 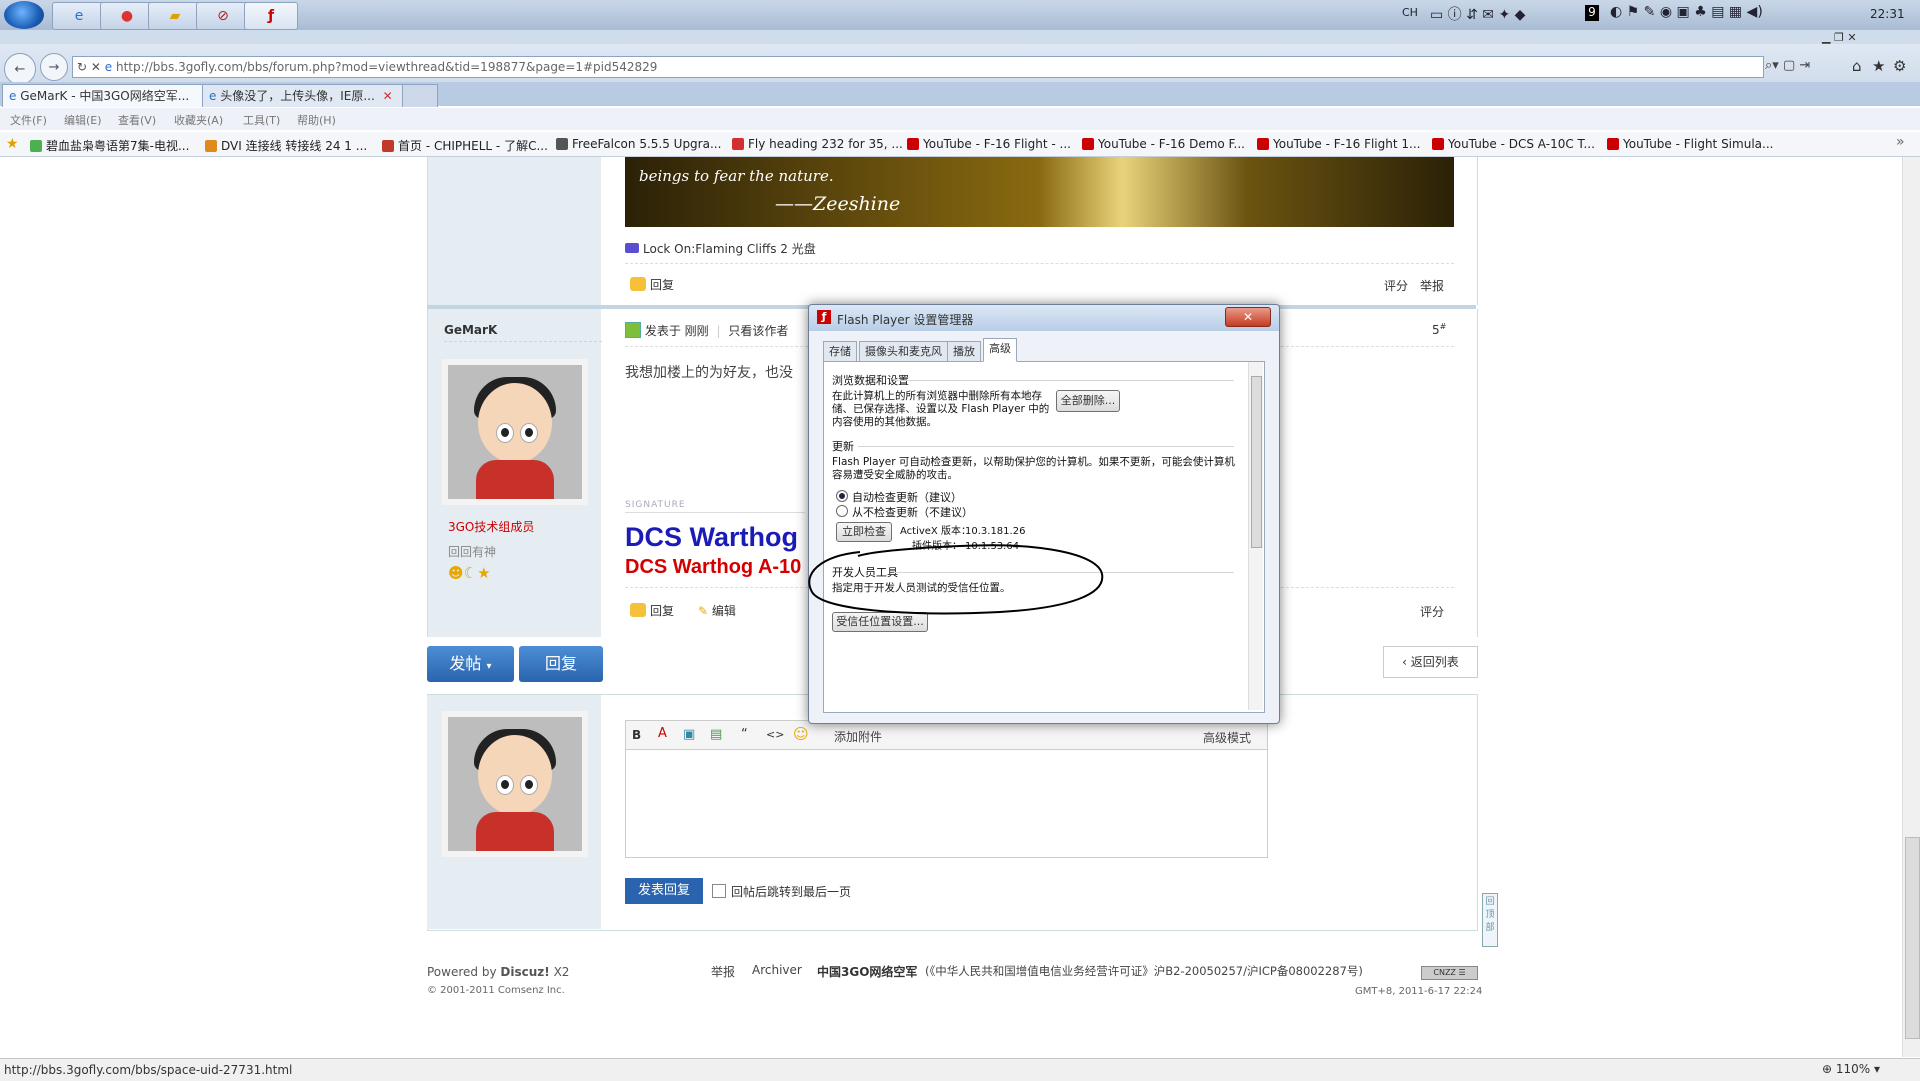 I want to click on scrollbar-thumb, so click(x=1912, y=938).